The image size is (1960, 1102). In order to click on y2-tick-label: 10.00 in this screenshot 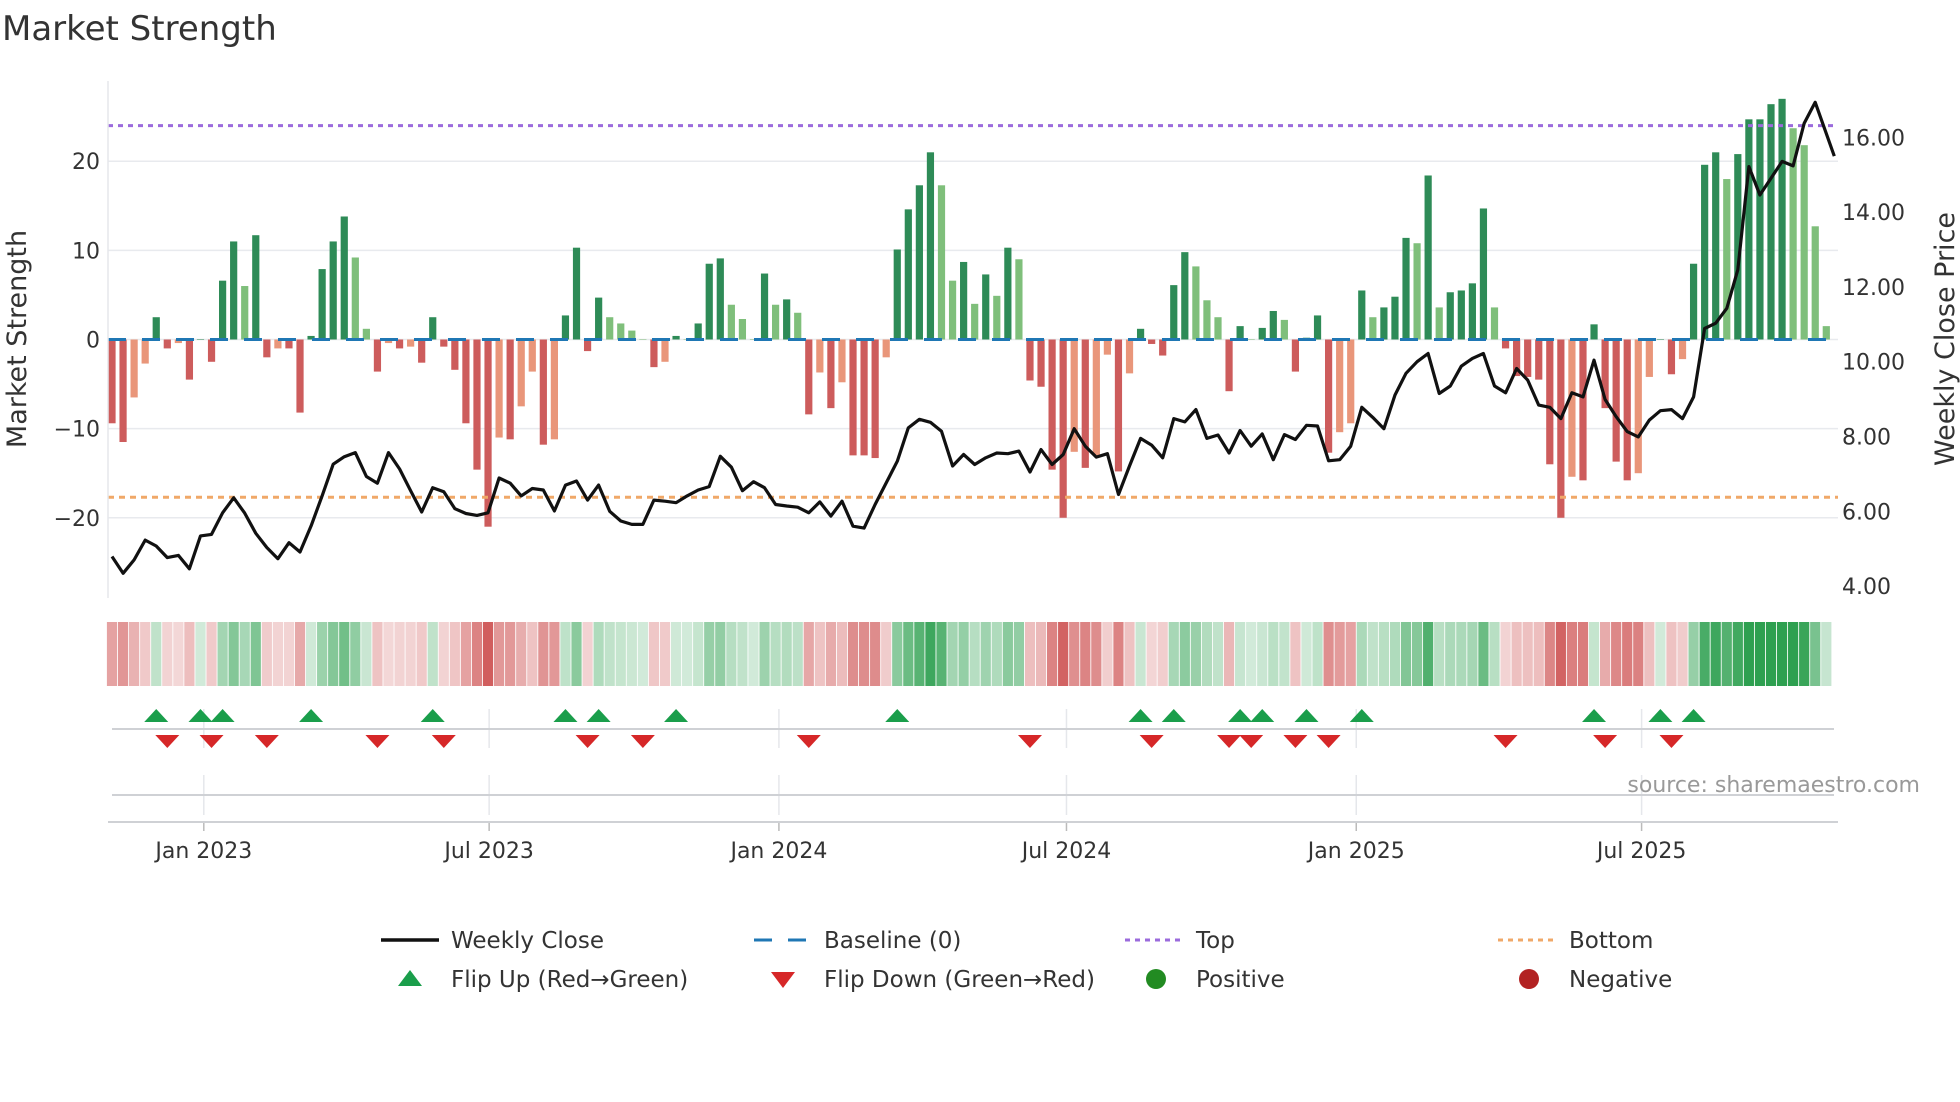, I will do `click(1873, 363)`.